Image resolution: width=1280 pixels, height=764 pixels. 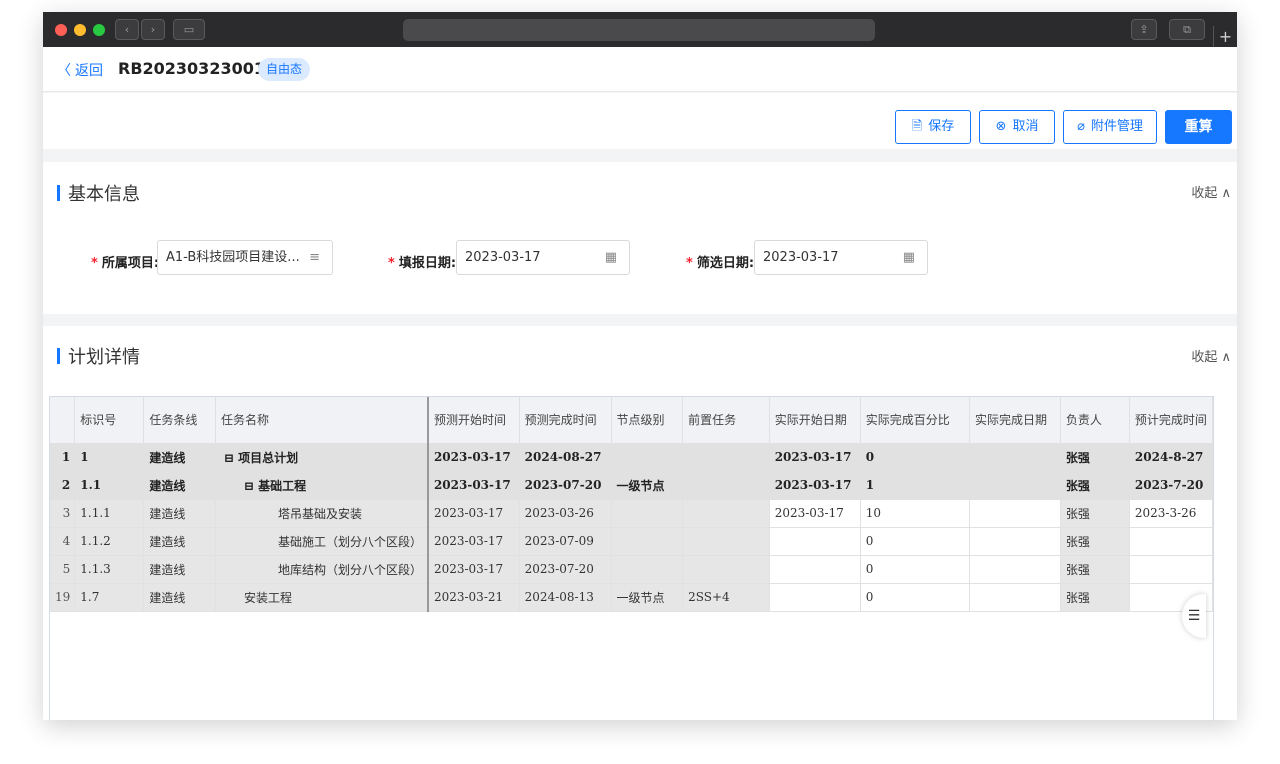 I want to click on cell-code: 1.1, so click(x=109, y=485).